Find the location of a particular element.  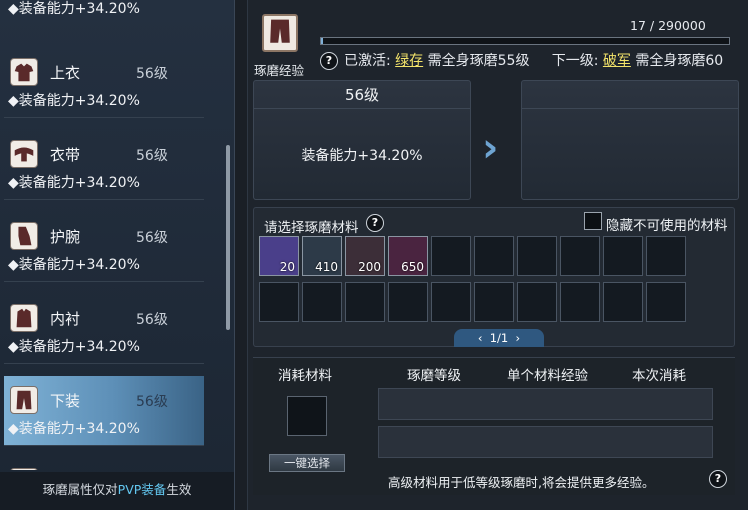

consume-material-slot is located at coordinates (307, 416).